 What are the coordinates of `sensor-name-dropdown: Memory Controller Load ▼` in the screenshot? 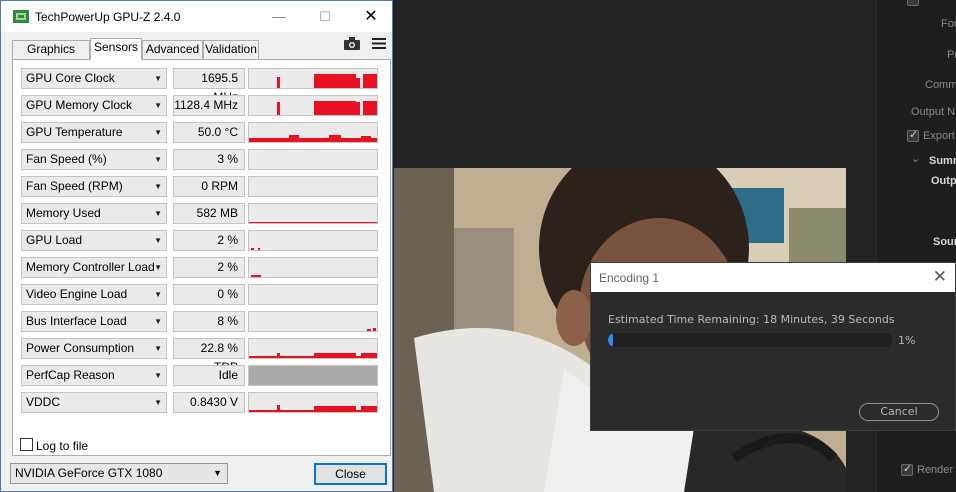 It's located at (94, 267).